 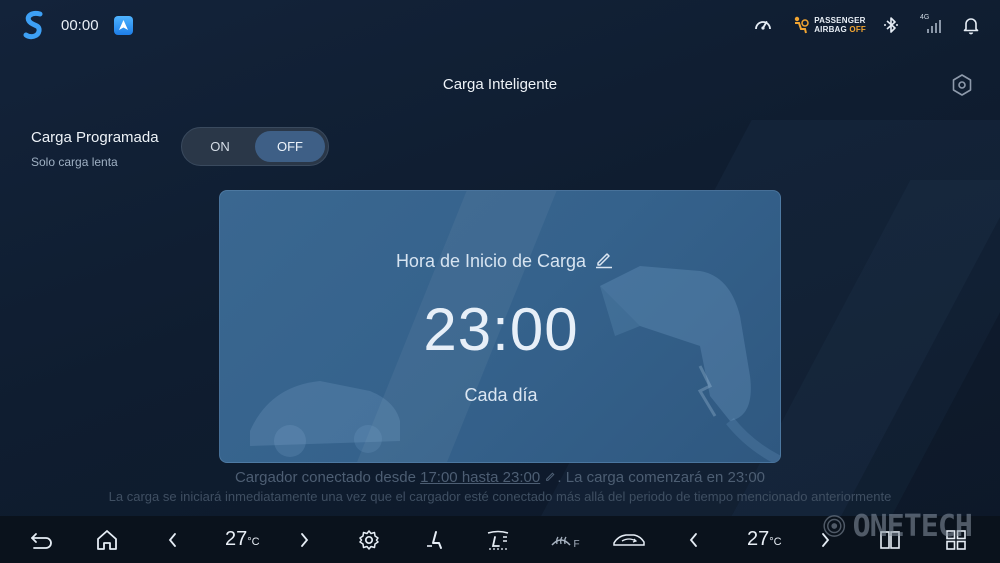 I want to click on seat-heating-button, so click(x=434, y=540).